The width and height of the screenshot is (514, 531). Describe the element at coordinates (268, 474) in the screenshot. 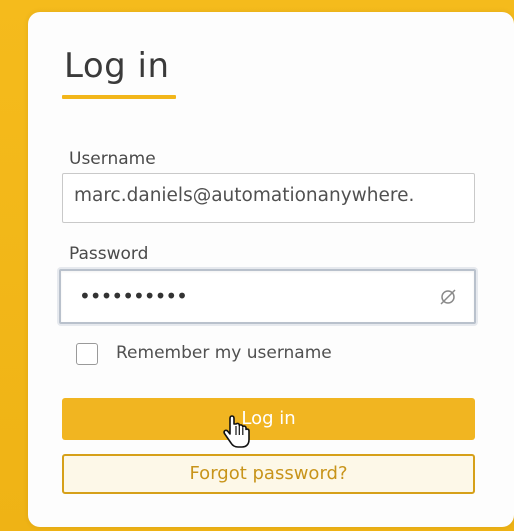

I see `forgot-password-button: Forgot password?` at that location.